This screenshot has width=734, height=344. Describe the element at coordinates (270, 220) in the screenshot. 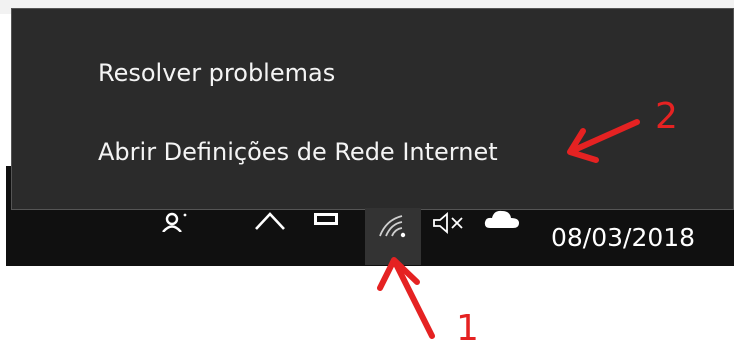

I see `chevron-up-icon` at that location.